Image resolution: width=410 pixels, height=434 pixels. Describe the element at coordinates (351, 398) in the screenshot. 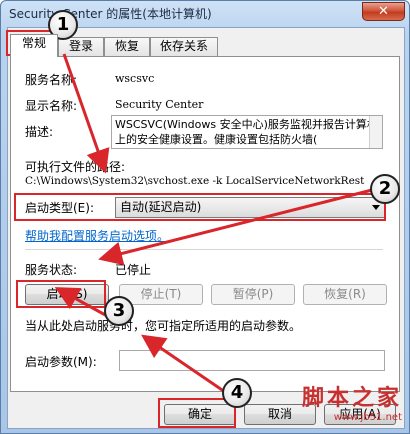

I see `watermark-logo: 脚本之家` at that location.